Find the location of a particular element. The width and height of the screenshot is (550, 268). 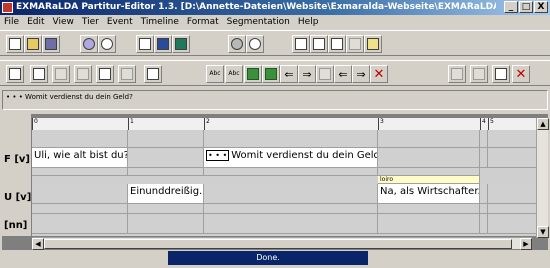

menu-event: Event is located at coordinates (120, 22).